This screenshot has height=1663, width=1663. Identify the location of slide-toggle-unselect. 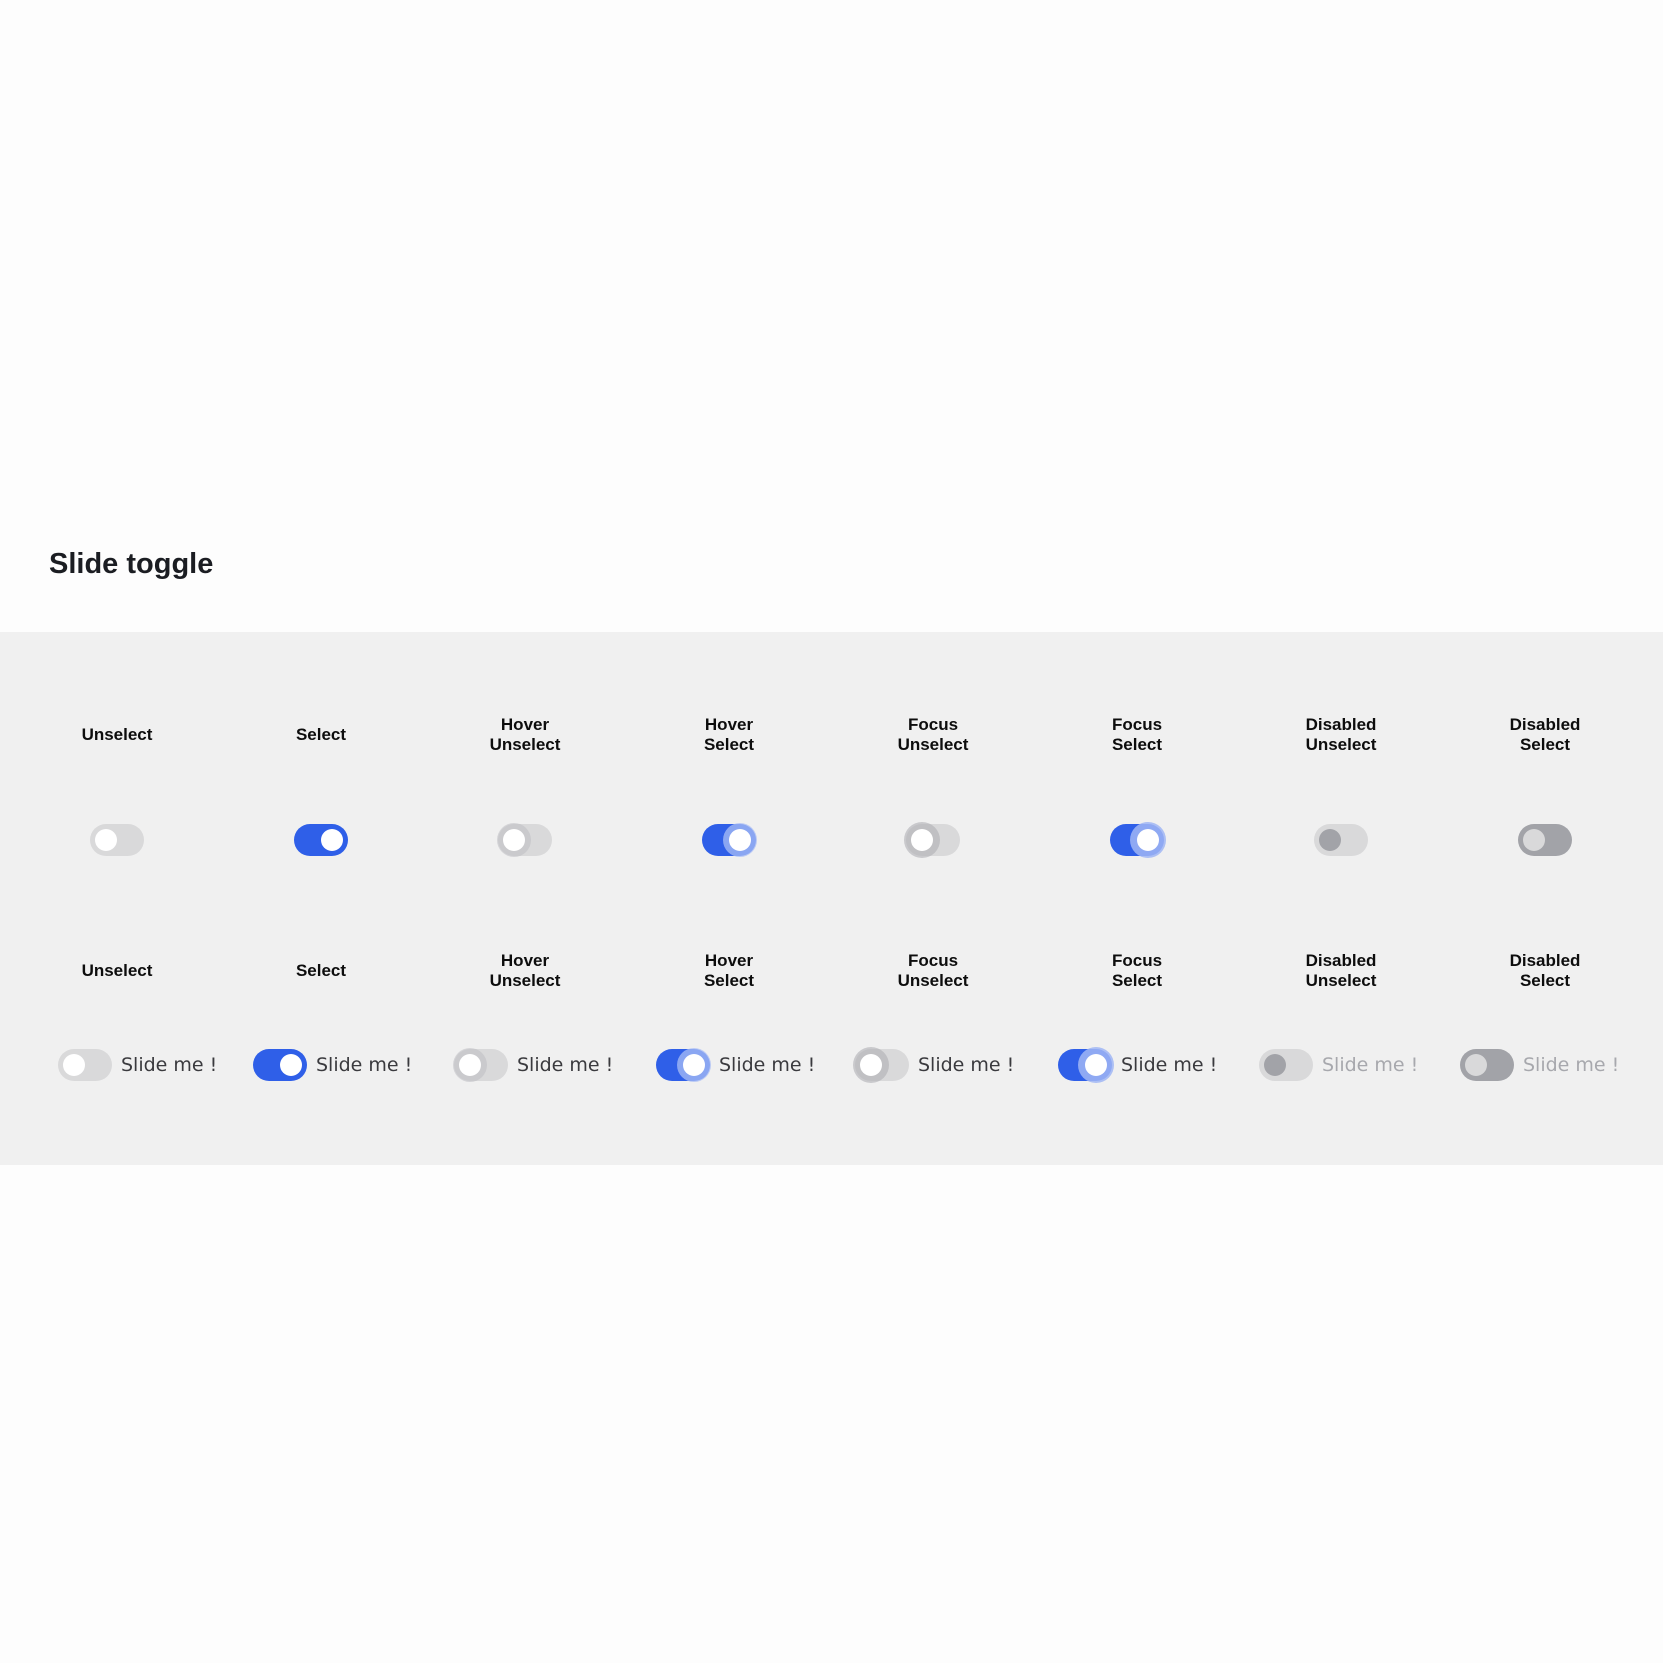
(117, 840).